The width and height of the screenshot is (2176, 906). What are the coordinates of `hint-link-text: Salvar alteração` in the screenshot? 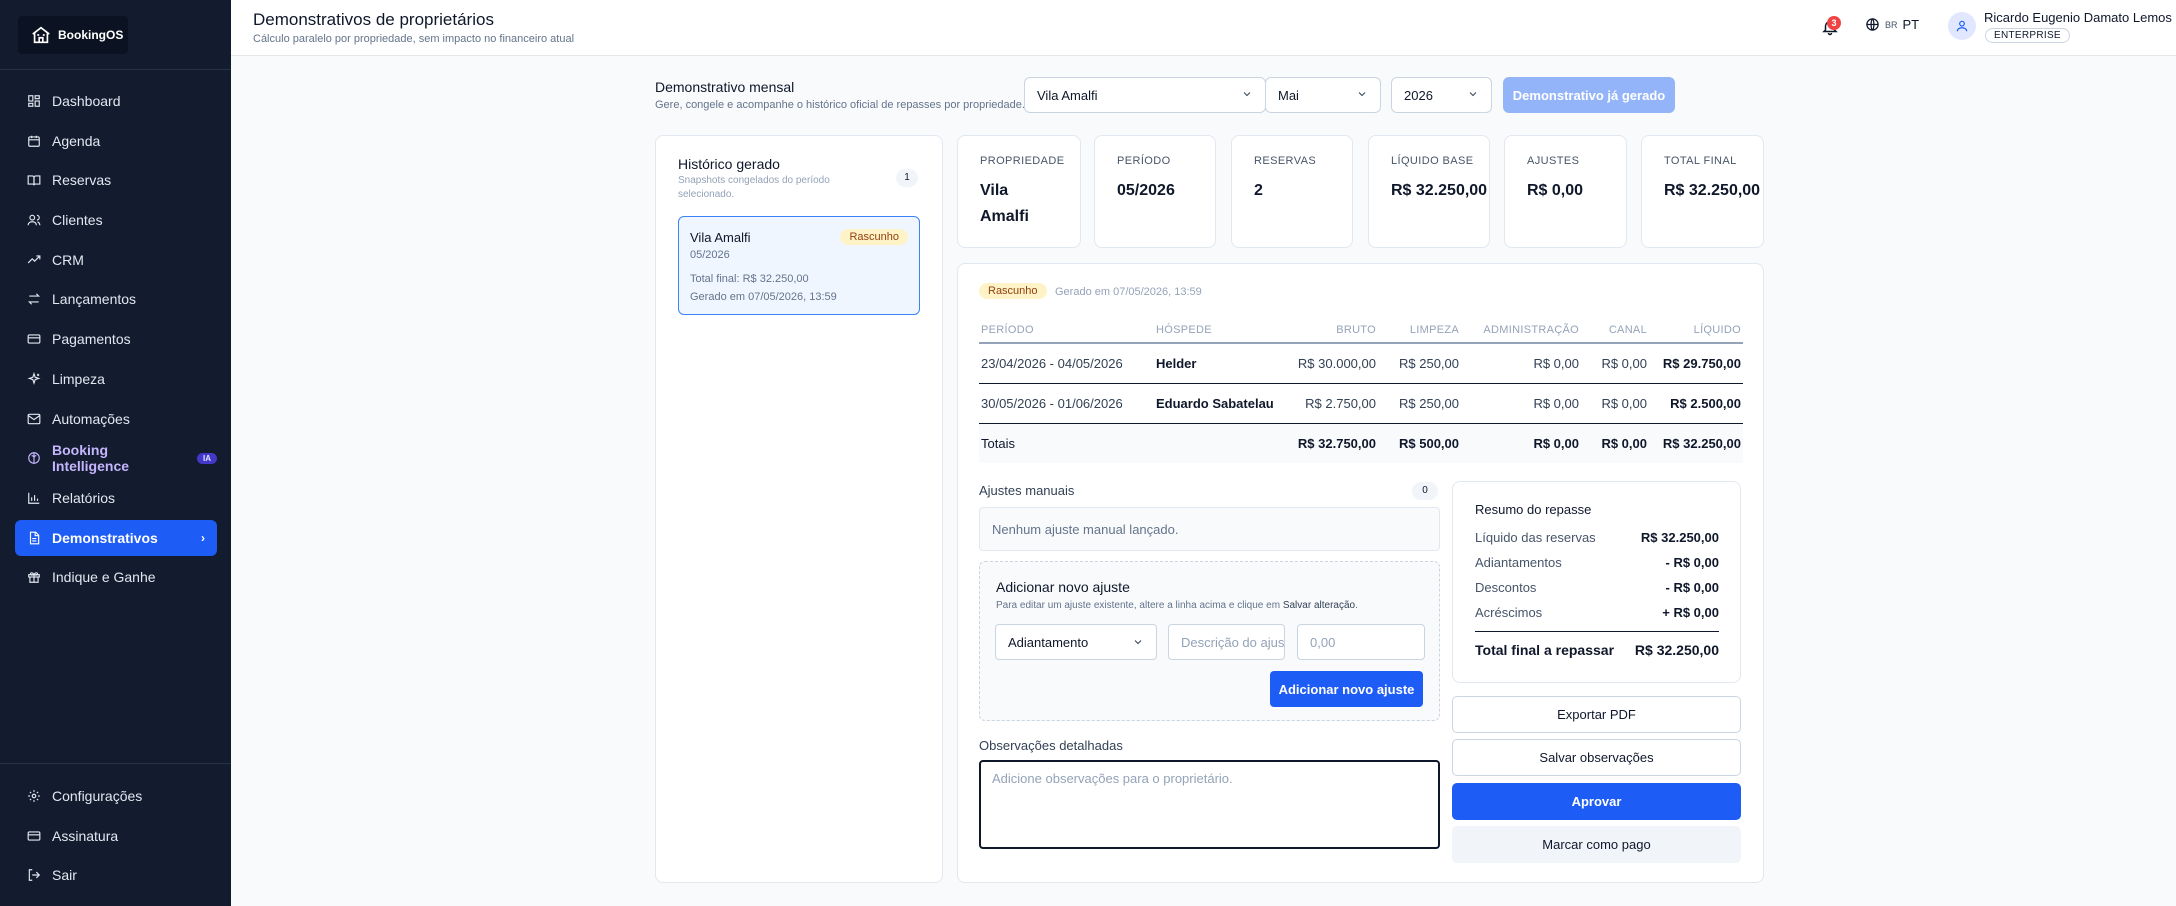 It's located at (1319, 605).